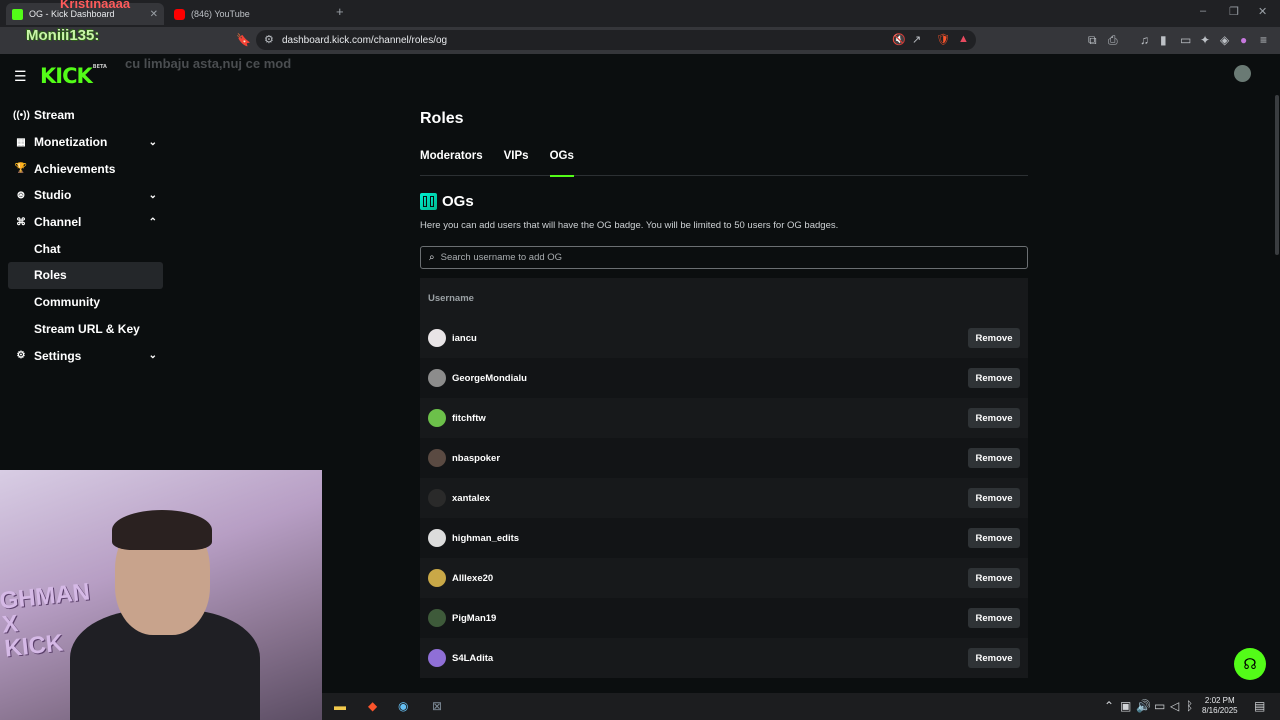 The height and width of the screenshot is (720, 1280). I want to click on username: xantalex, so click(471, 498).